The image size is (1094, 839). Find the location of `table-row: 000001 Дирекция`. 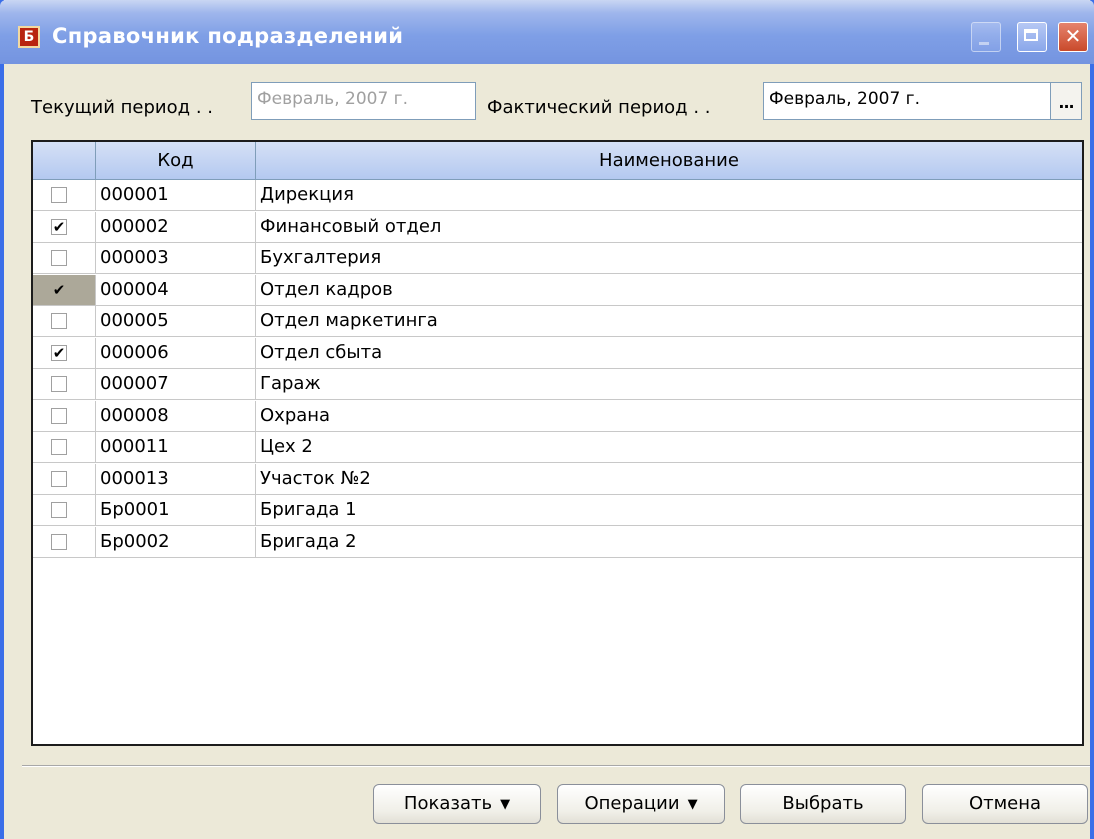

table-row: 000001 Дирекция is located at coordinates (557, 195).